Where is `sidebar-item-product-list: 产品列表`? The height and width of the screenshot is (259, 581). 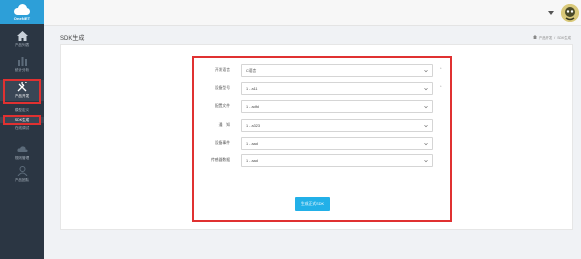
sidebar-item-product-list: 产品列表 is located at coordinates (22, 41).